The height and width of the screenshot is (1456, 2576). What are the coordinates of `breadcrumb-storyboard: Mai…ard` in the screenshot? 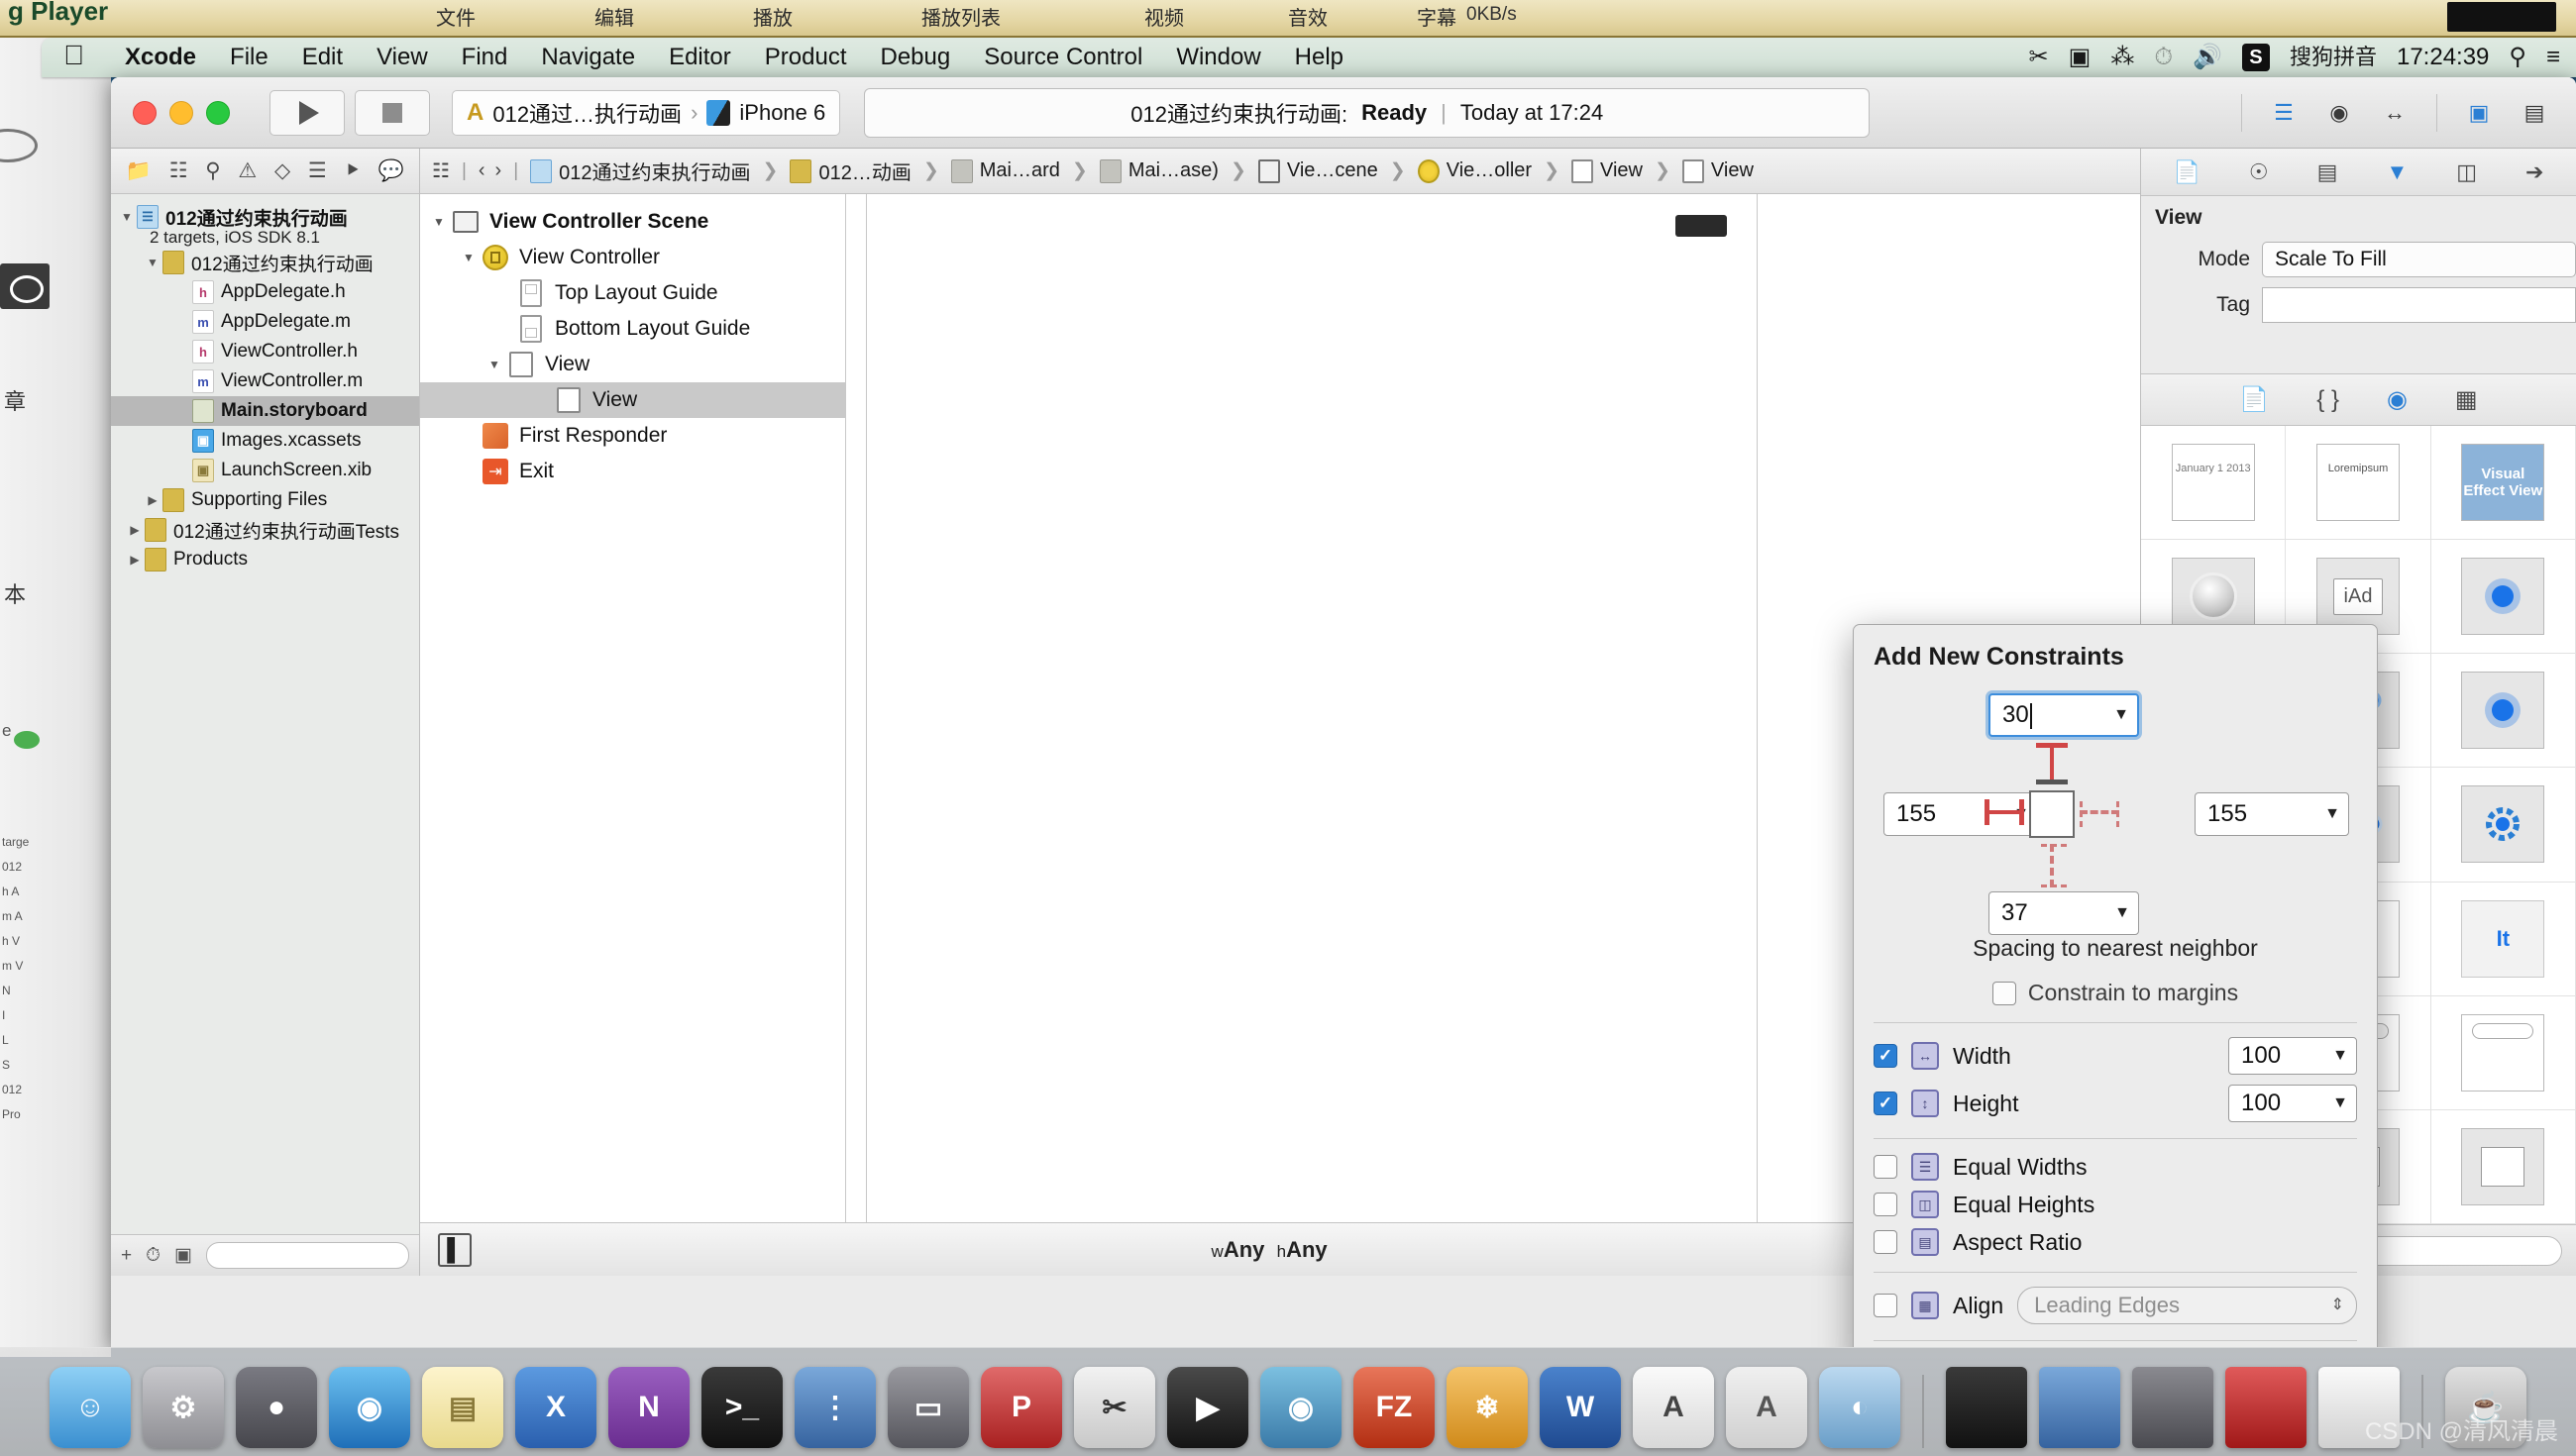 It's located at (1005, 170).